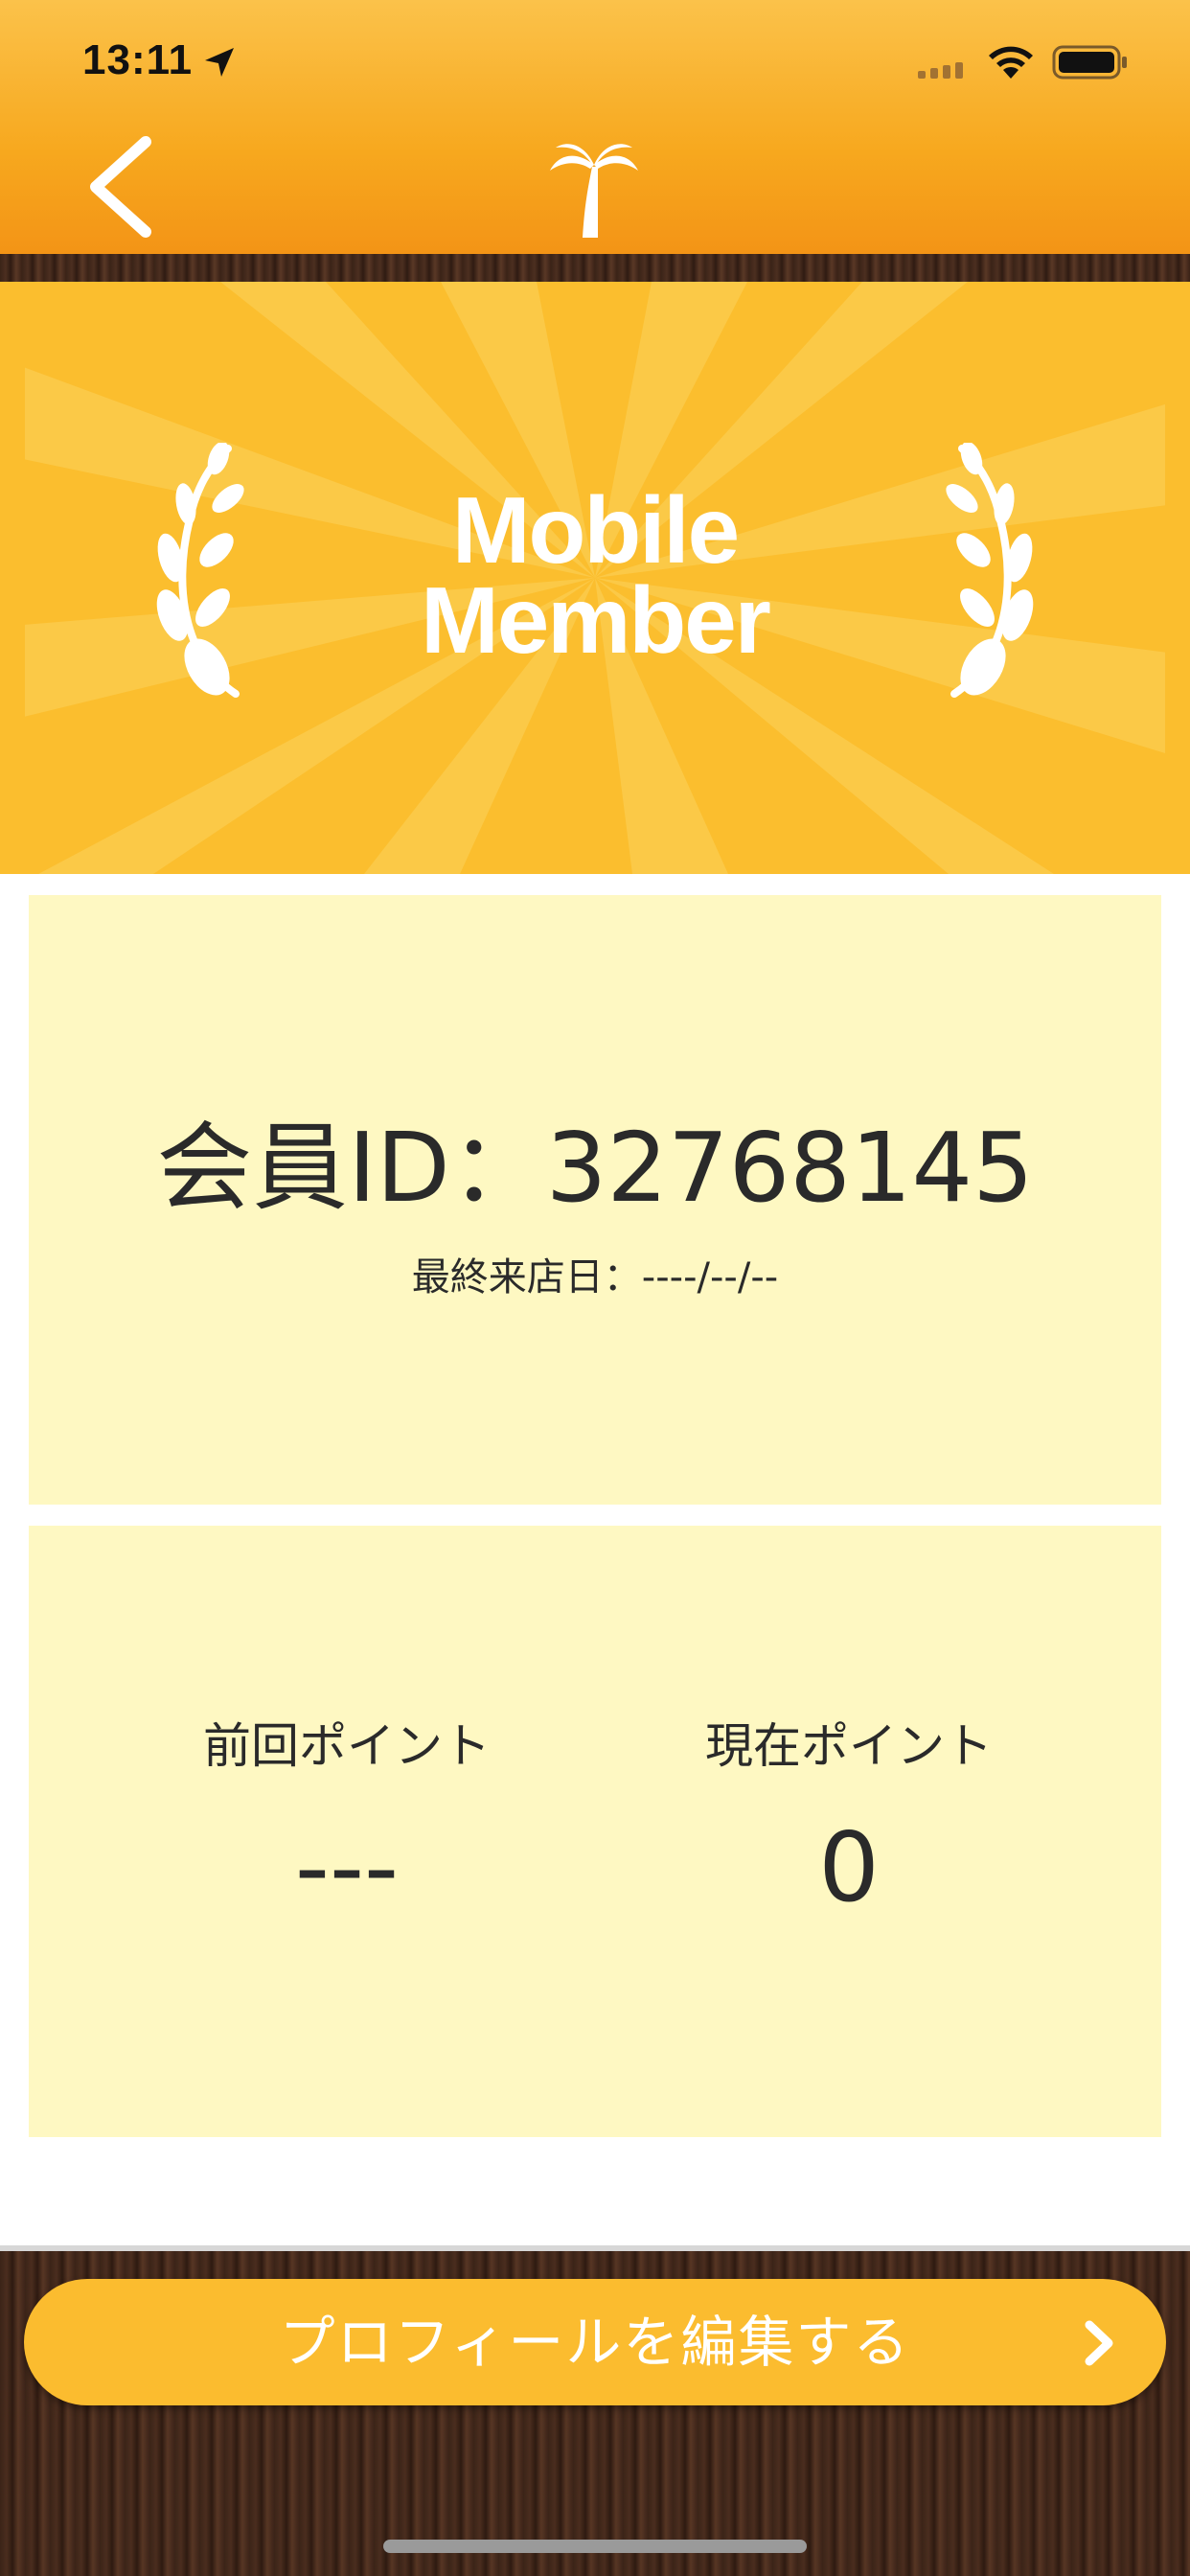  What do you see at coordinates (941, 70) in the screenshot?
I see `cellular-signal-icon` at bounding box center [941, 70].